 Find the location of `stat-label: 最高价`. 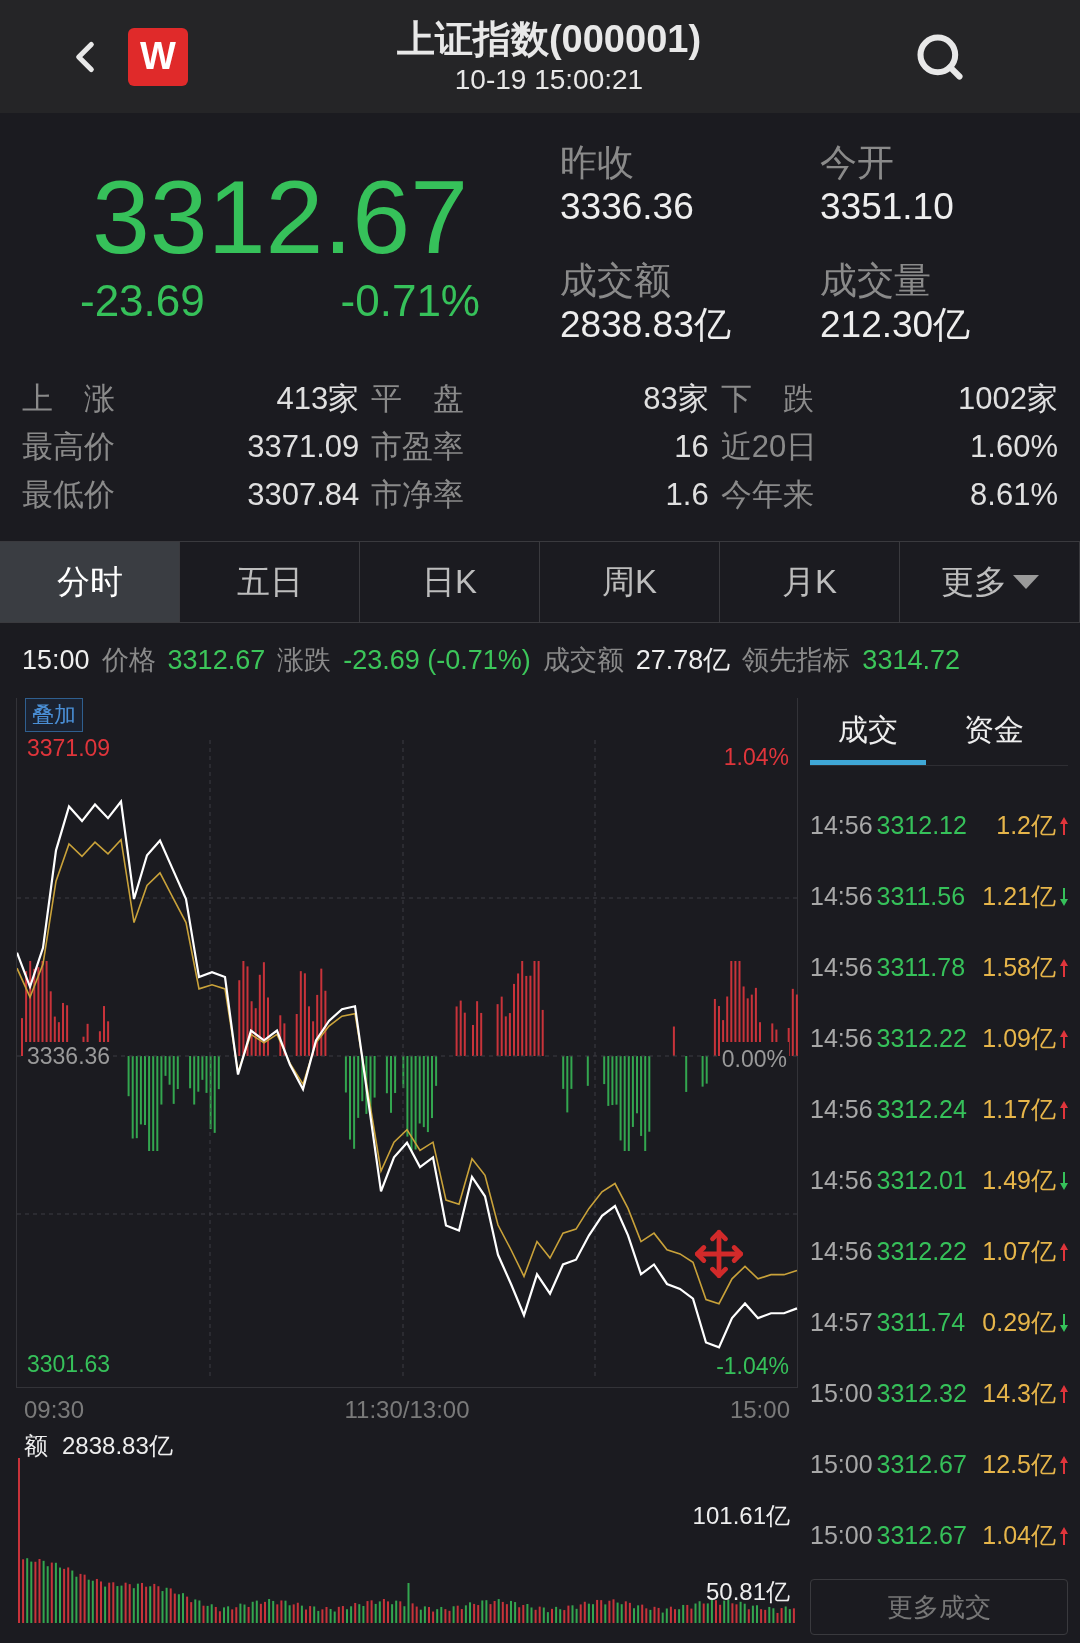

stat-label: 最高价 is located at coordinates (68, 446).